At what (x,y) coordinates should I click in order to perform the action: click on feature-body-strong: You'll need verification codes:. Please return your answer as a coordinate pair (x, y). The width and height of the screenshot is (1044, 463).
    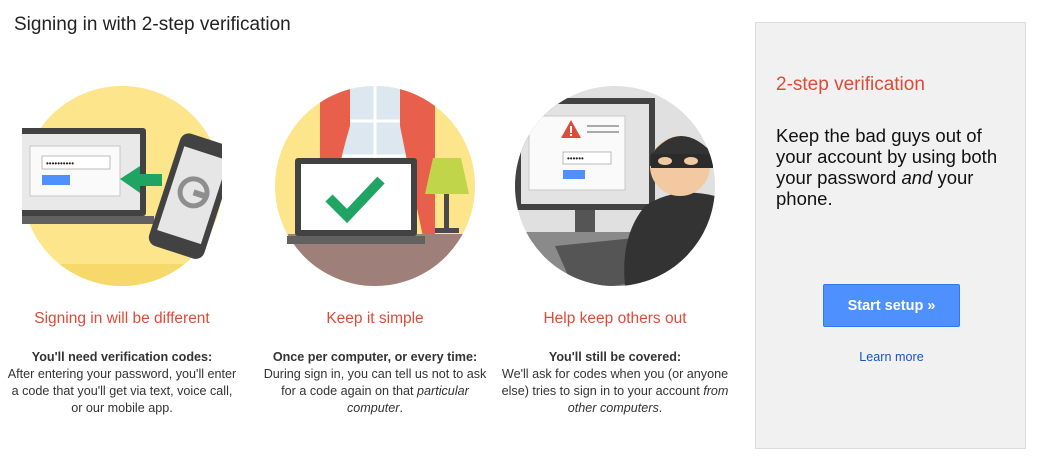
    Looking at the image, I should click on (122, 357).